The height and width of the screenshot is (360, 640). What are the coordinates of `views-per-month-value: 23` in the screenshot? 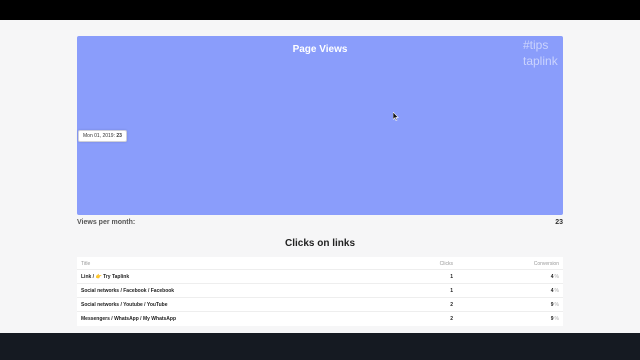 It's located at (559, 222).